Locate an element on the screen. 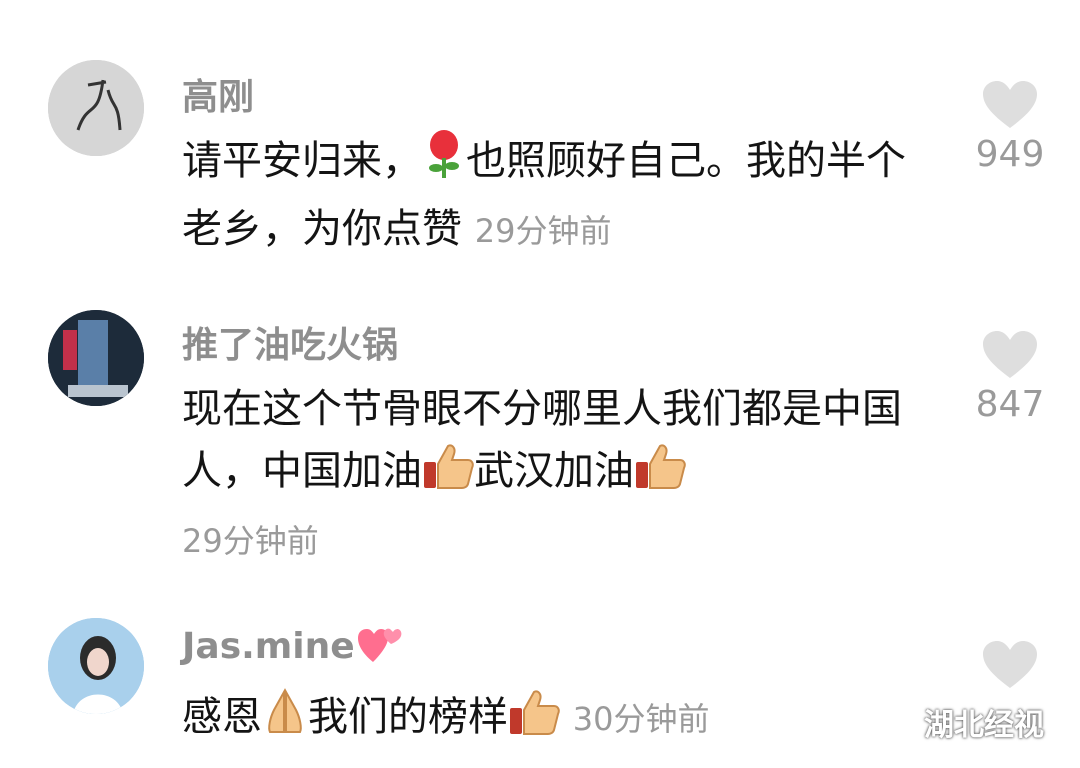  comment-text: 请平安归来， 也照顾好自己。我的半个老乡，为你点赞 29分钟前 is located at coordinates (562, 195).